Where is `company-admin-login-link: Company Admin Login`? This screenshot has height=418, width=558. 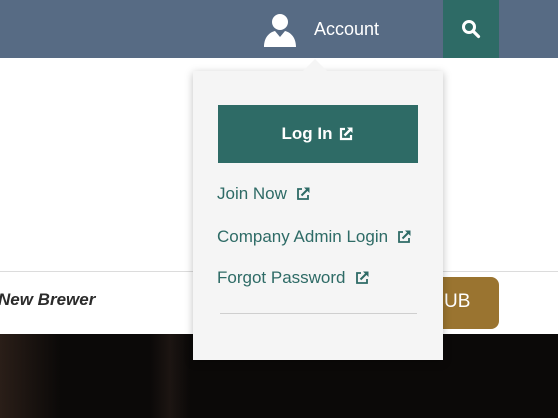
company-admin-login-link: Company Admin Login is located at coordinates (314, 237).